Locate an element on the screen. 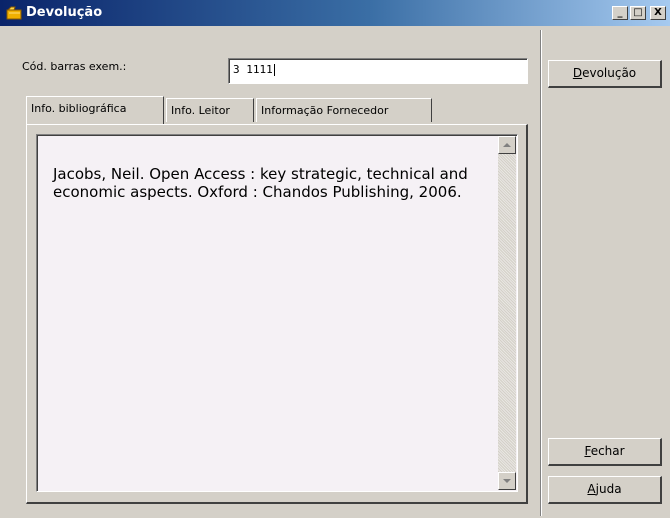 This screenshot has width=670, height=518. scroll-down-button is located at coordinates (507, 481).